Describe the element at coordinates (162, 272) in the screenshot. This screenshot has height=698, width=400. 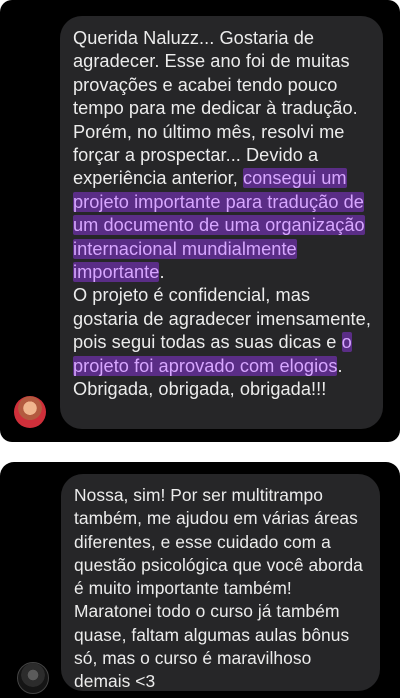
I see `message-text: .` at that location.